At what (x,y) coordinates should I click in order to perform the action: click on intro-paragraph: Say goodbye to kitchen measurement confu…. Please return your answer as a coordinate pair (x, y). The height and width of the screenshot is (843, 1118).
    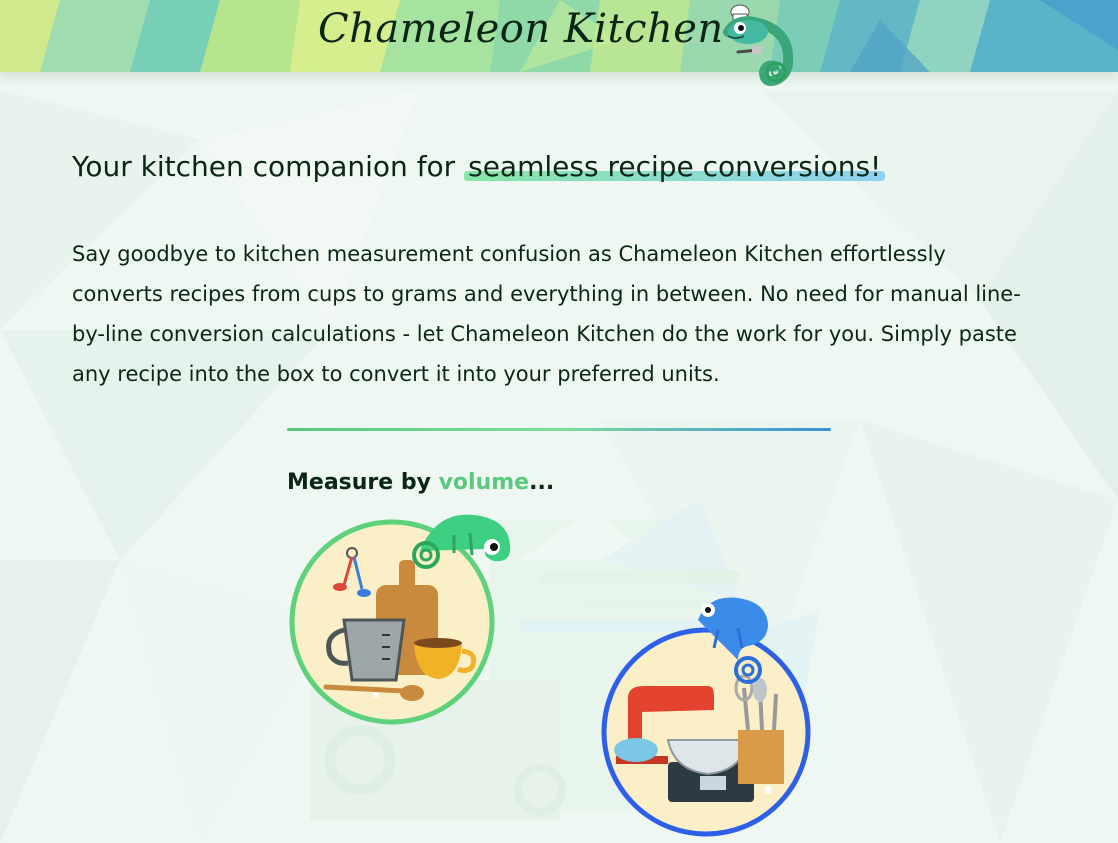
    Looking at the image, I should click on (546, 314).